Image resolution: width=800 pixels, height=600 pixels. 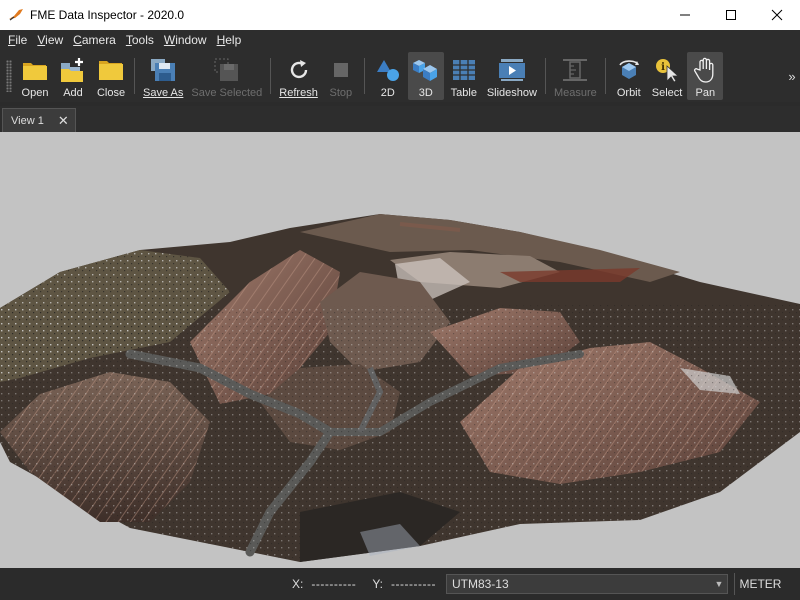 What do you see at coordinates (72, 70) in the screenshot?
I see `add-dataset-icon` at bounding box center [72, 70].